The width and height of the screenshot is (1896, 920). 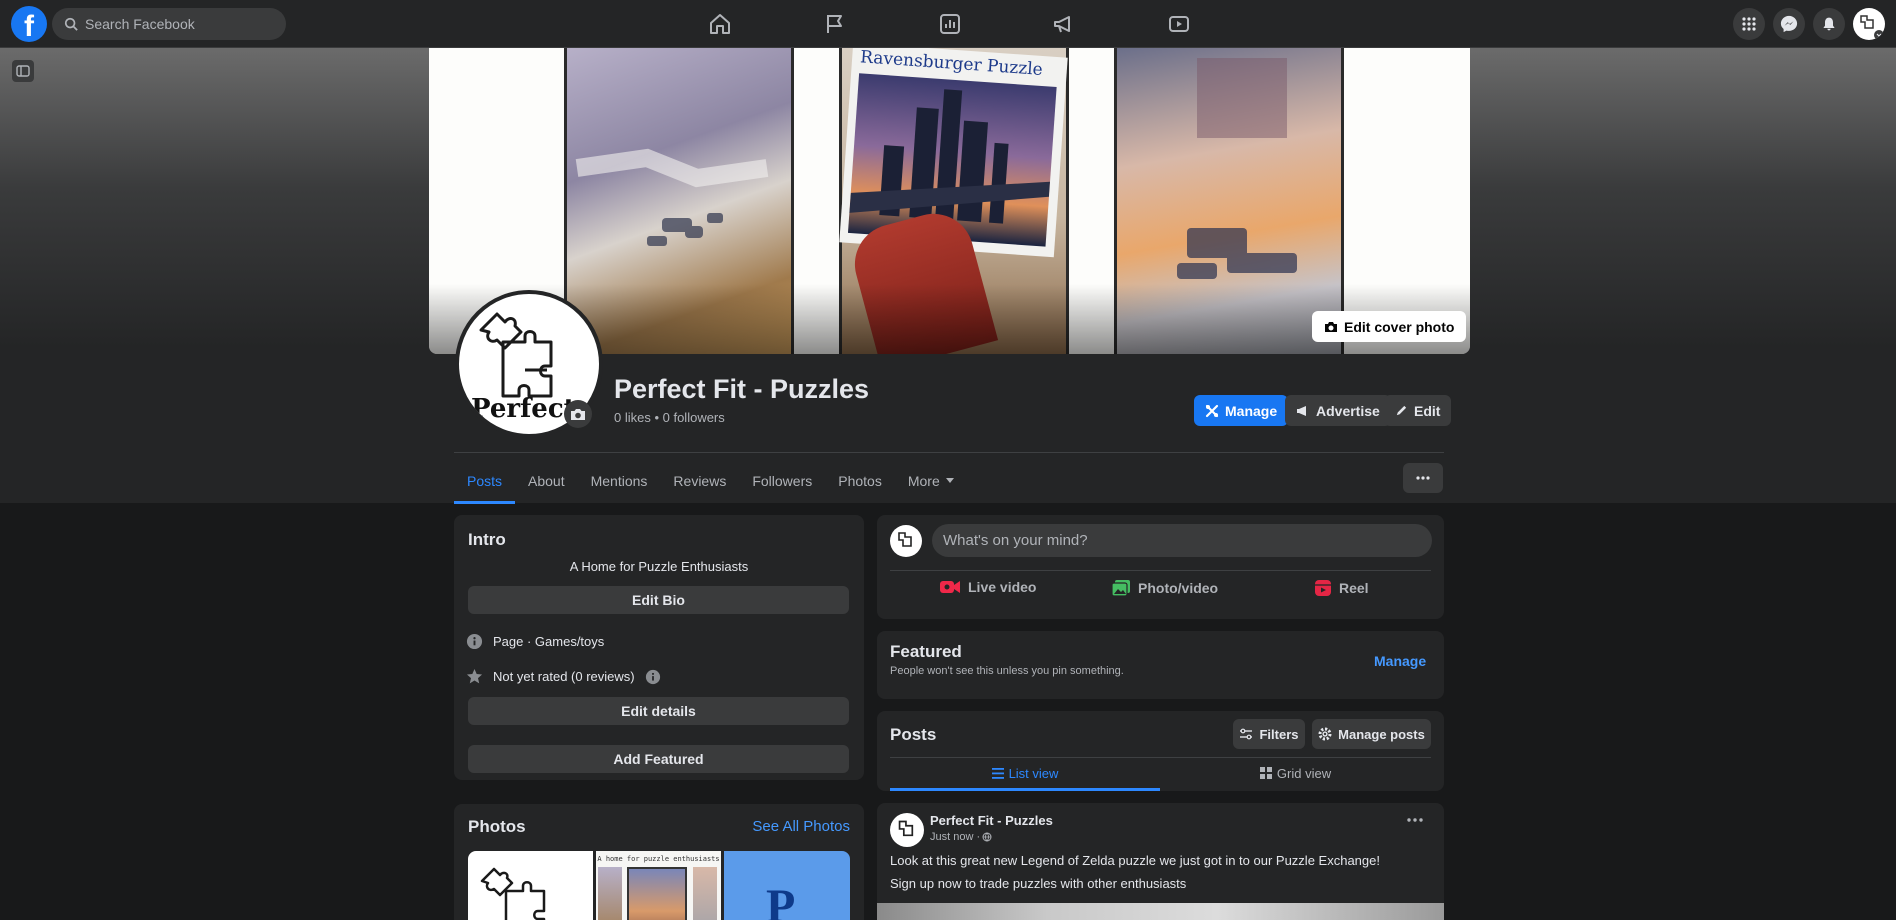 What do you see at coordinates (535, 641) in the screenshot?
I see `intro-category-row: Page · Games/toys` at bounding box center [535, 641].